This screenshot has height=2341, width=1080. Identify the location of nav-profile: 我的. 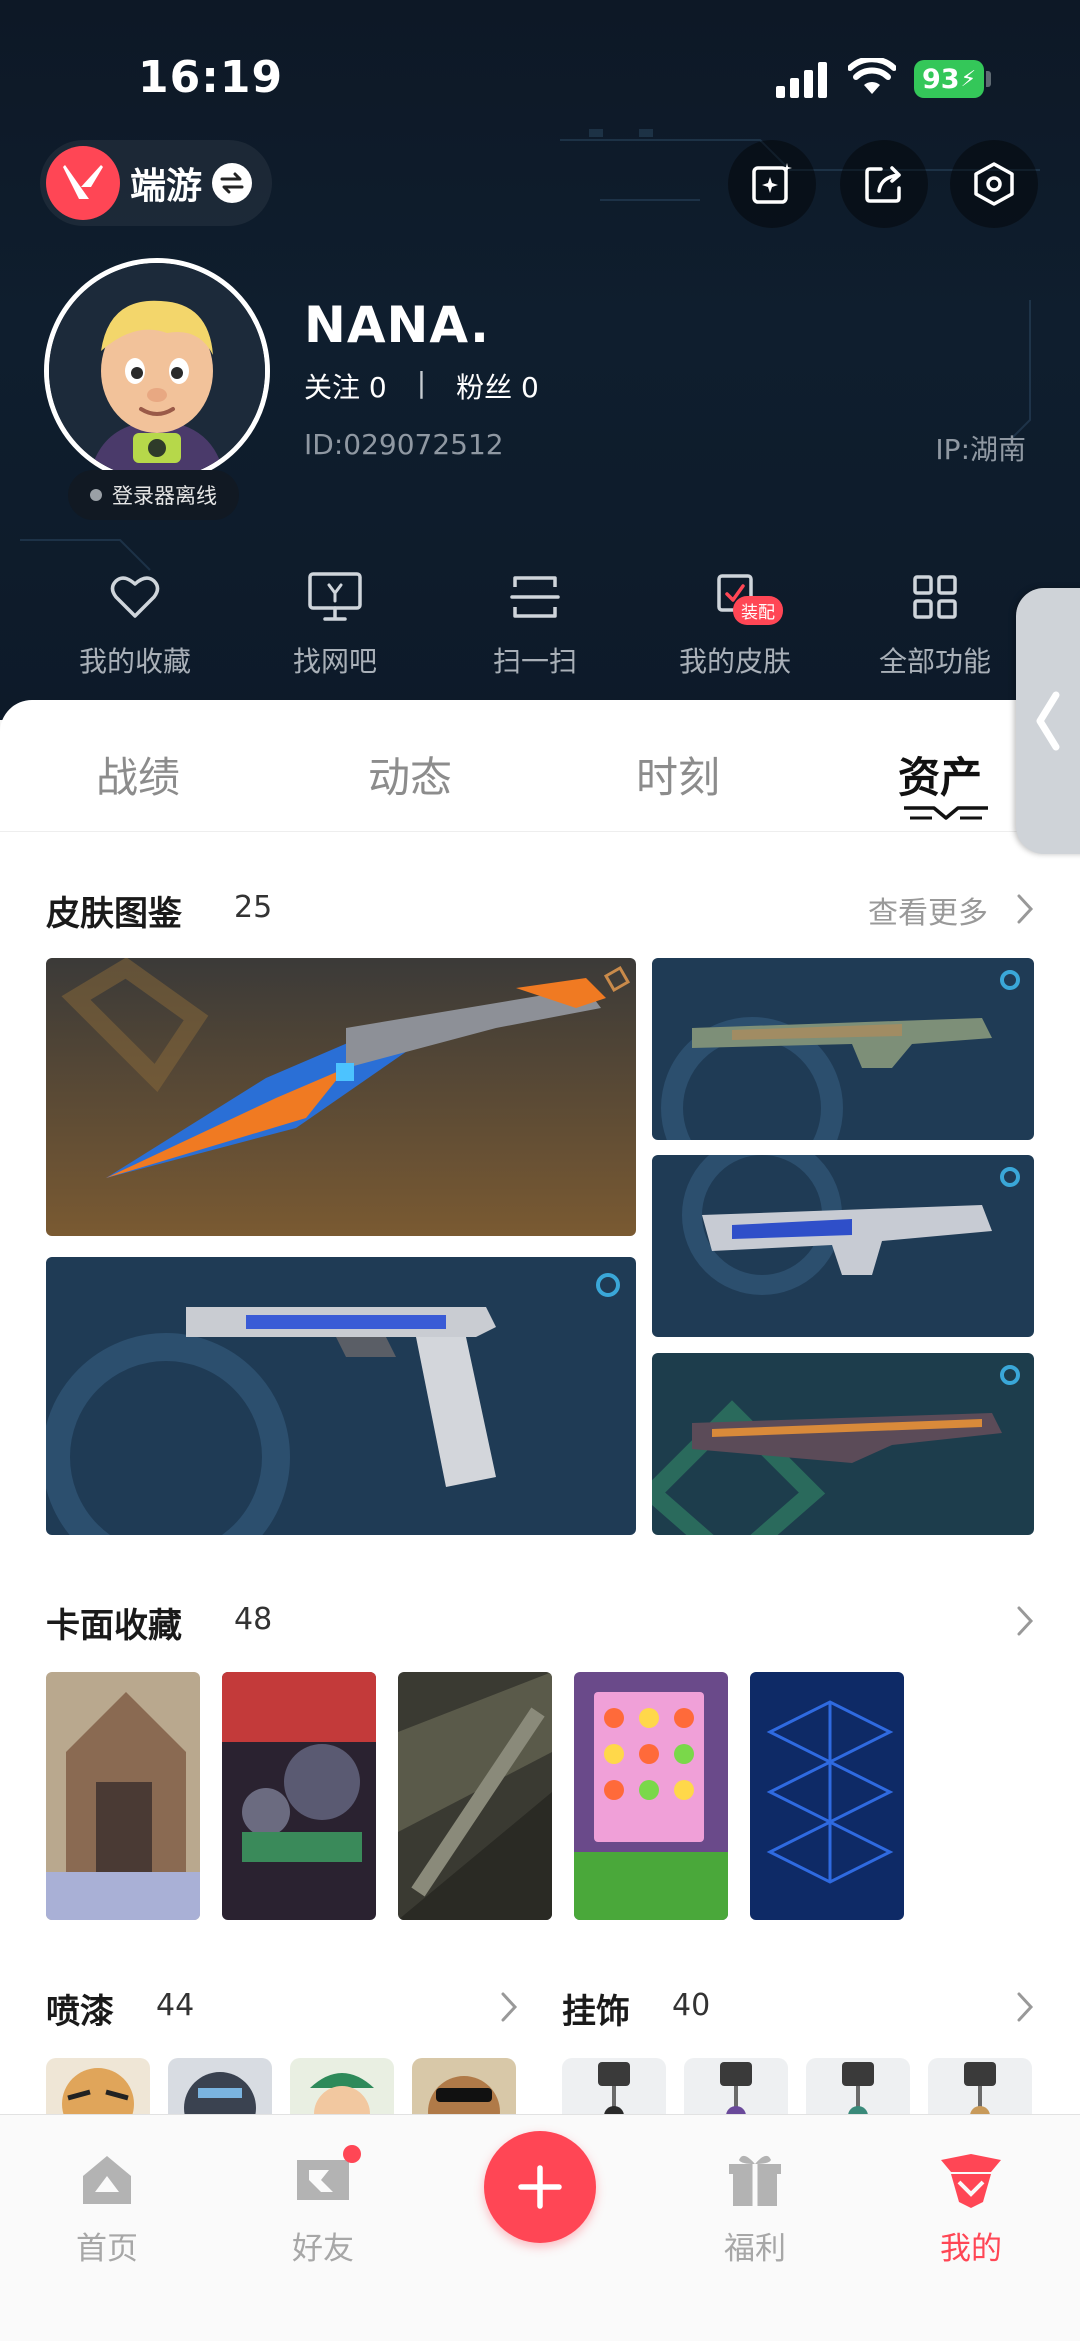
(971, 2206).